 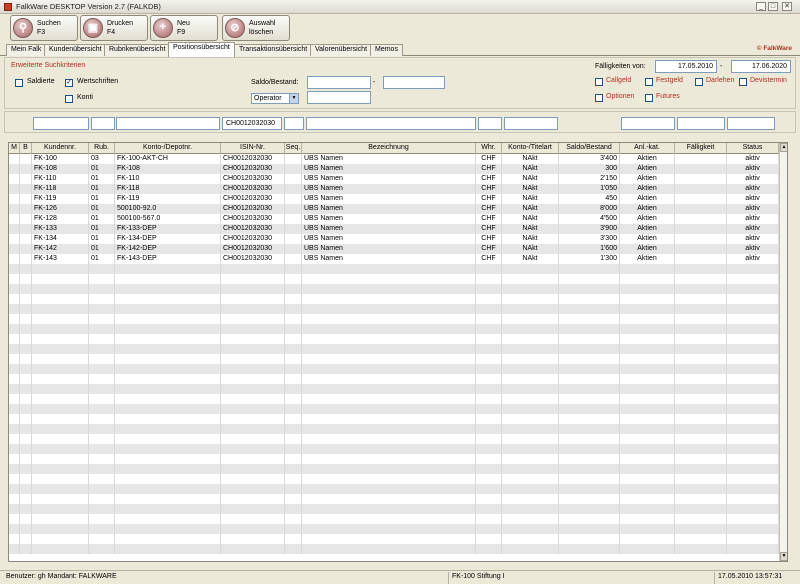 What do you see at coordinates (389, 148) in the screenshot?
I see `column-header-bezeichnung: Bezeichnung` at bounding box center [389, 148].